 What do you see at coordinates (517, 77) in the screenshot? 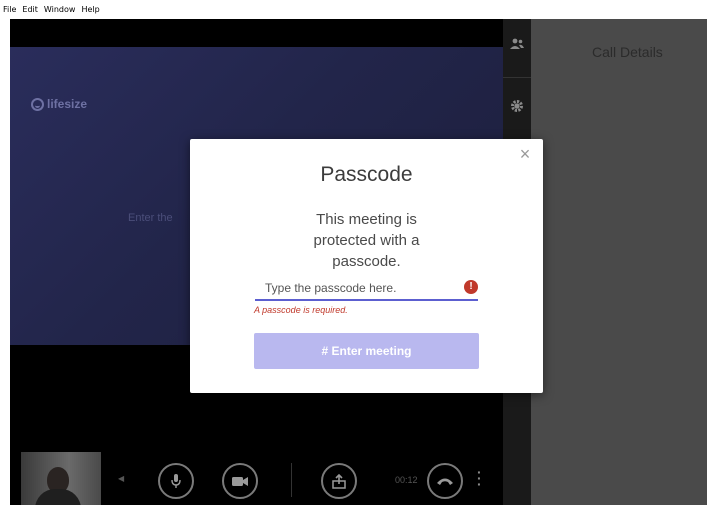
I see `strip-divider` at bounding box center [517, 77].